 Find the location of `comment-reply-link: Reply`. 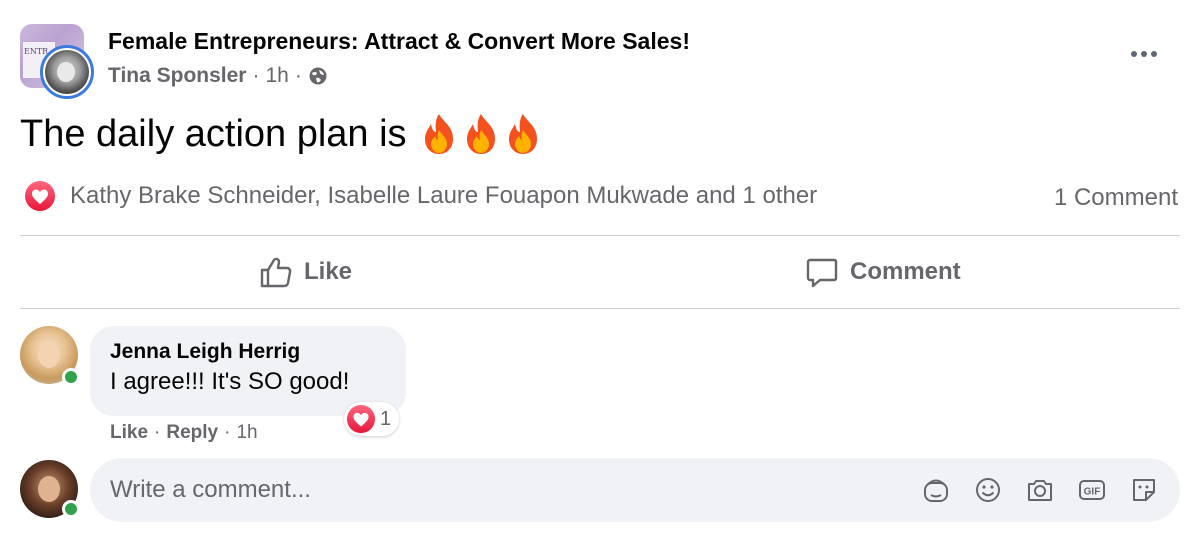

comment-reply-link: Reply is located at coordinates (192, 433).